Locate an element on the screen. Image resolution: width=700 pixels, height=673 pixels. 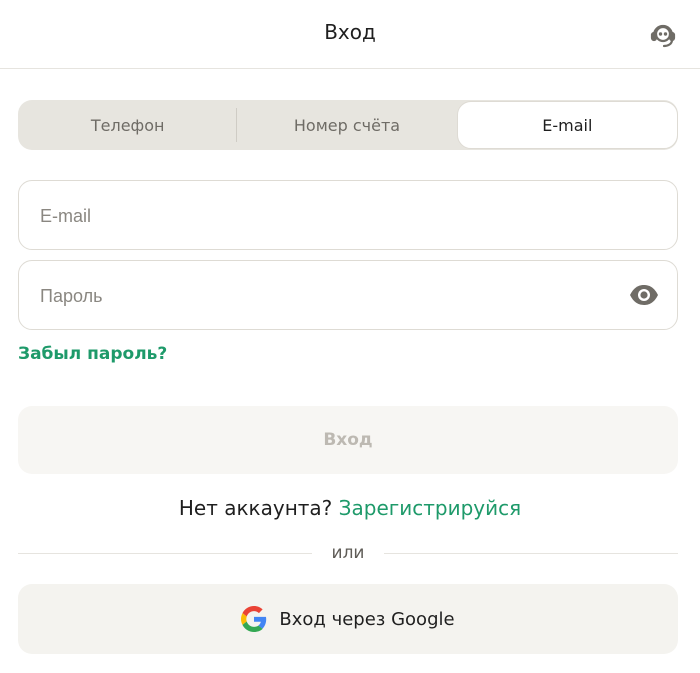
page-title: Вход is located at coordinates (350, 32).